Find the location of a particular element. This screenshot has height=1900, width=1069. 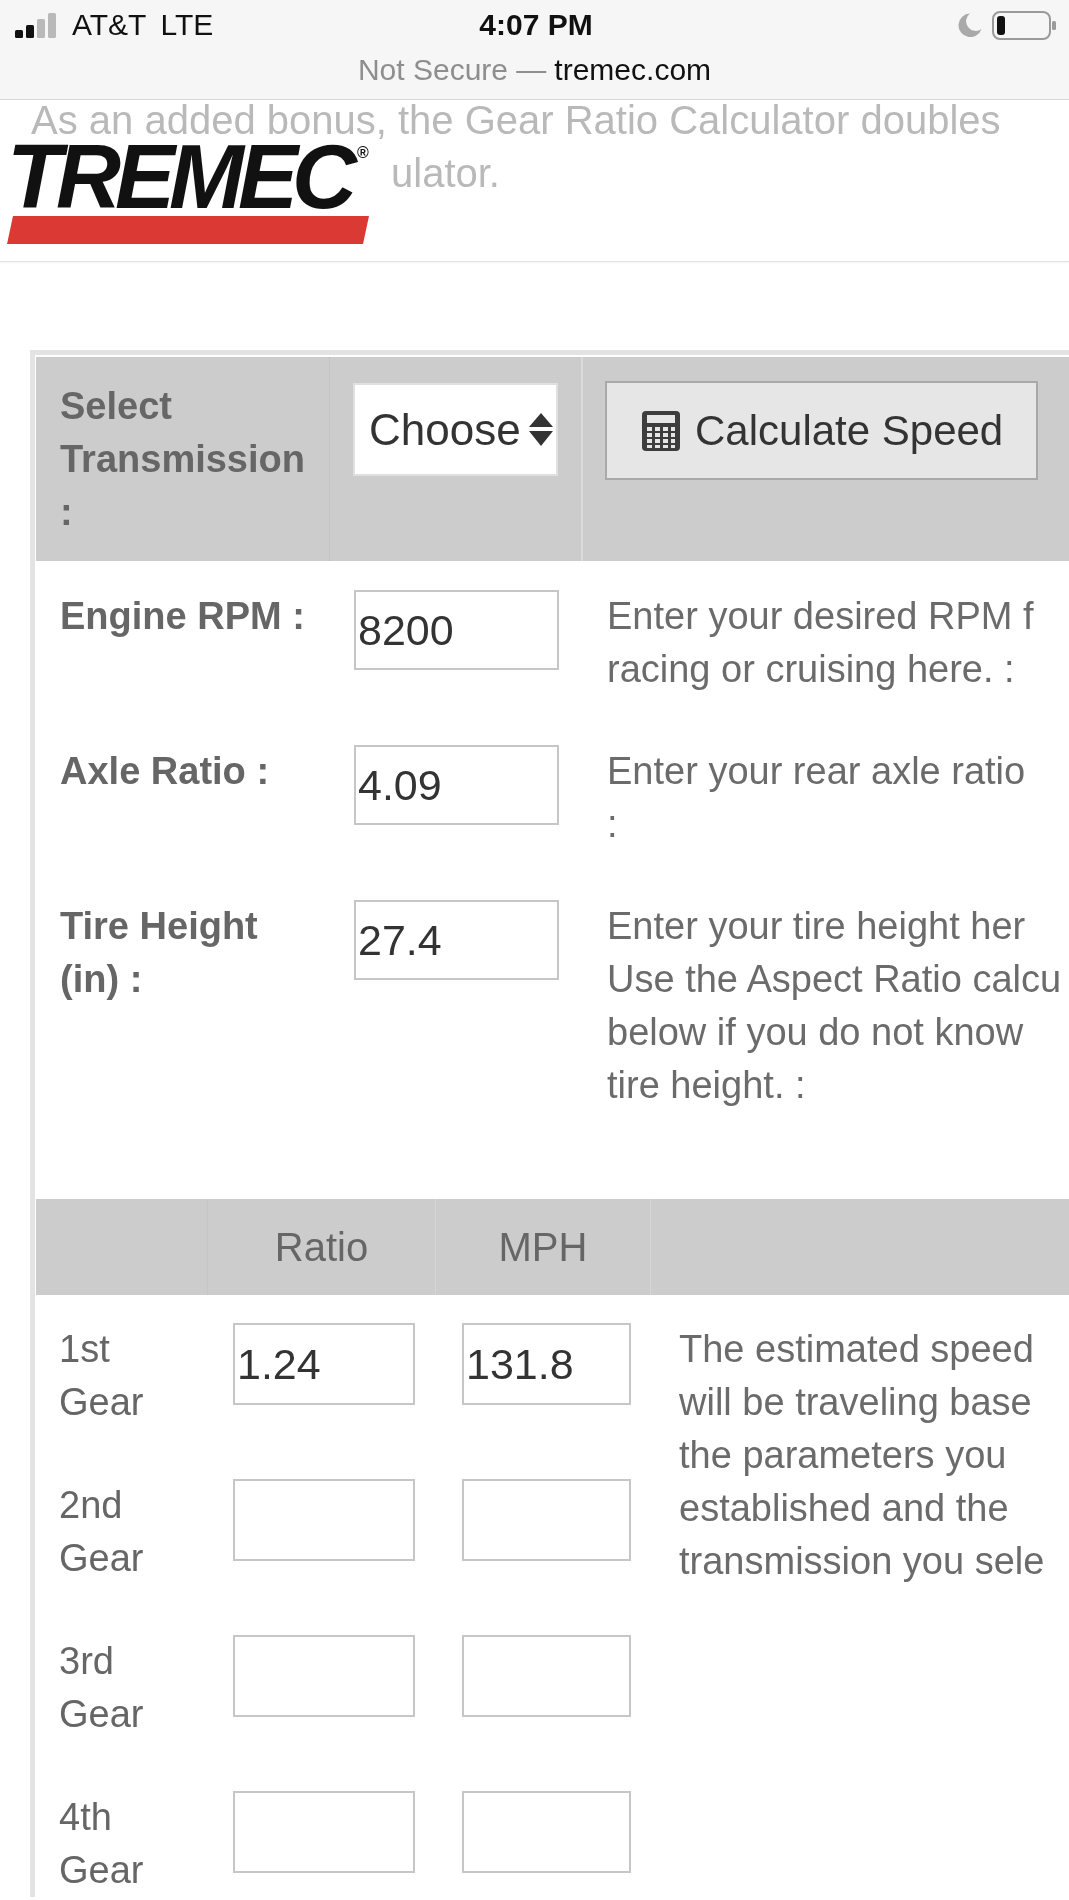

gear-label: 1st Gear is located at coordinates (102, 1376).